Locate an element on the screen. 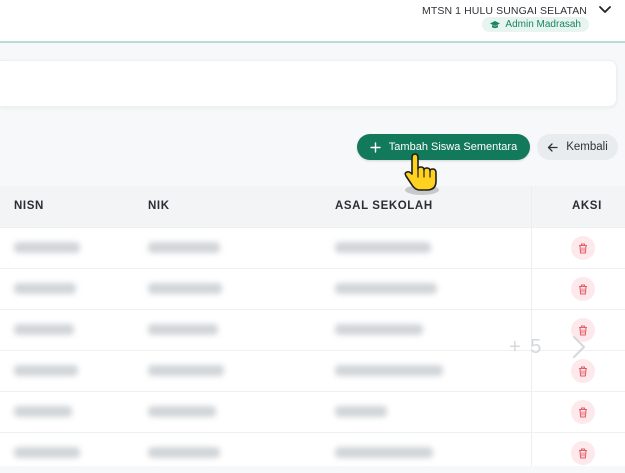 Image resolution: width=625 pixels, height=473 pixels. plus-icon is located at coordinates (375, 147).